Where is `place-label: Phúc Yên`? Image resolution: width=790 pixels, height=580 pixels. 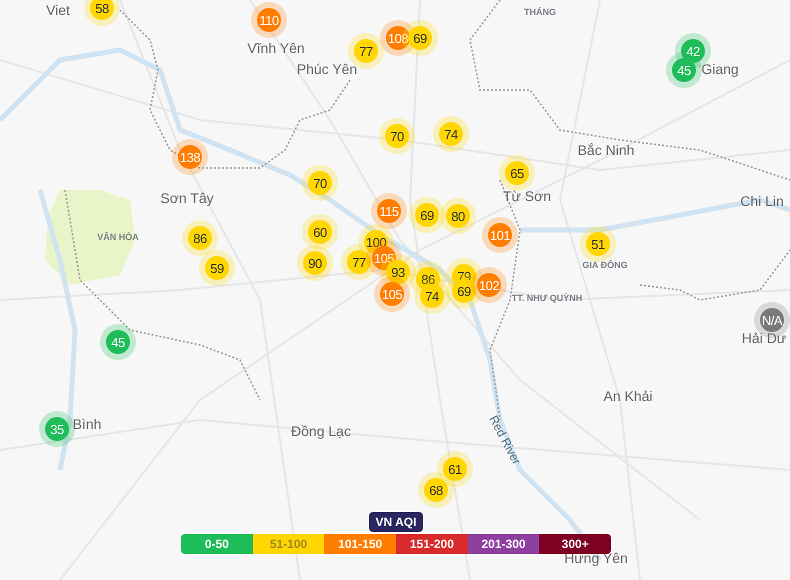
place-label: Phúc Yên is located at coordinates (327, 69).